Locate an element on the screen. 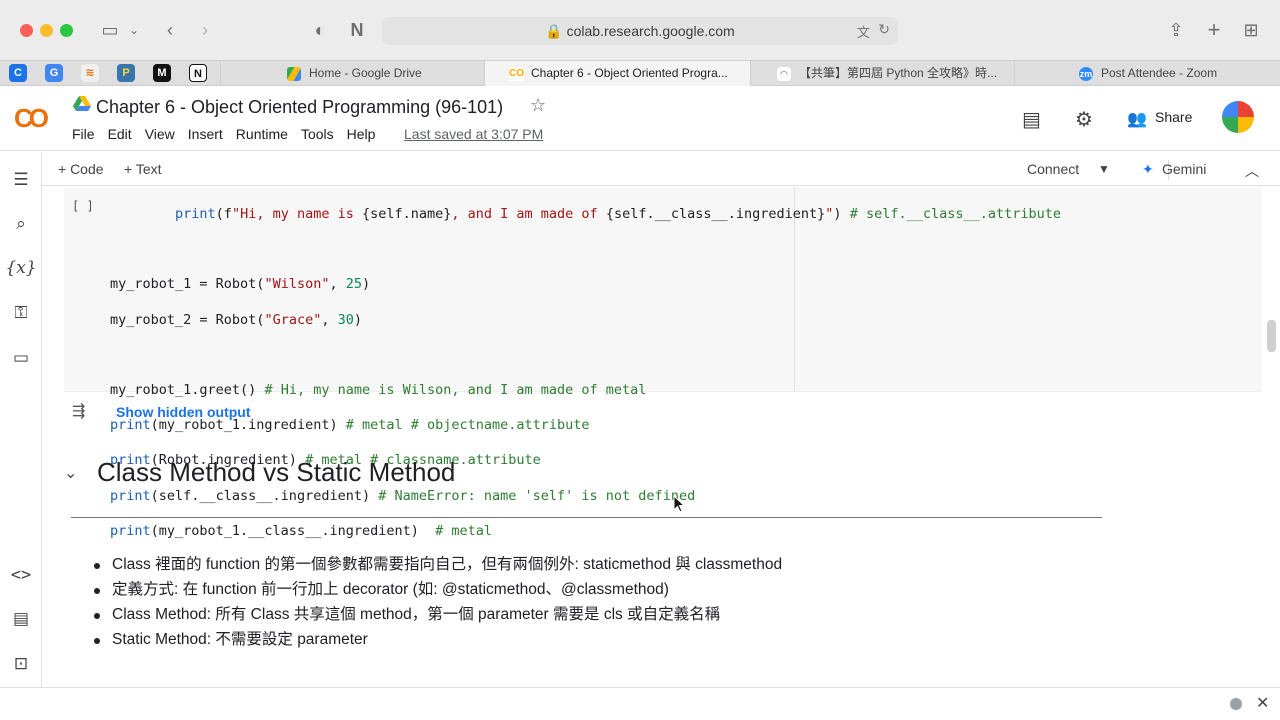  connect-dropdown-icon: ▼ is located at coordinates (1104, 169).